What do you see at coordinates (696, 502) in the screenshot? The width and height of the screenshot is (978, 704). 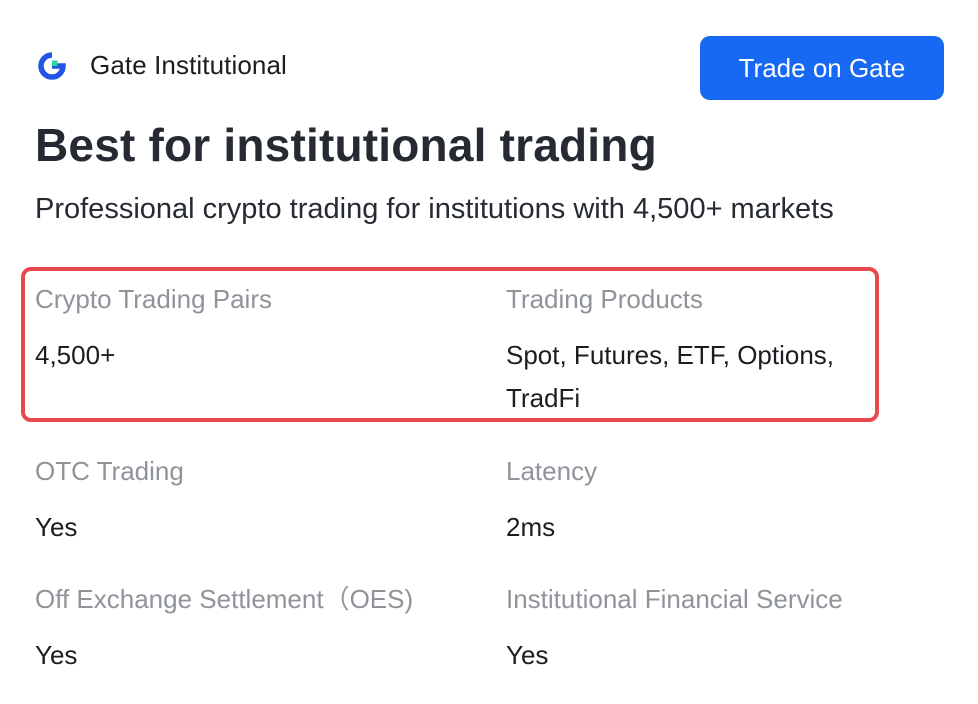 I see `feature-latency: Latency 2ms` at bounding box center [696, 502].